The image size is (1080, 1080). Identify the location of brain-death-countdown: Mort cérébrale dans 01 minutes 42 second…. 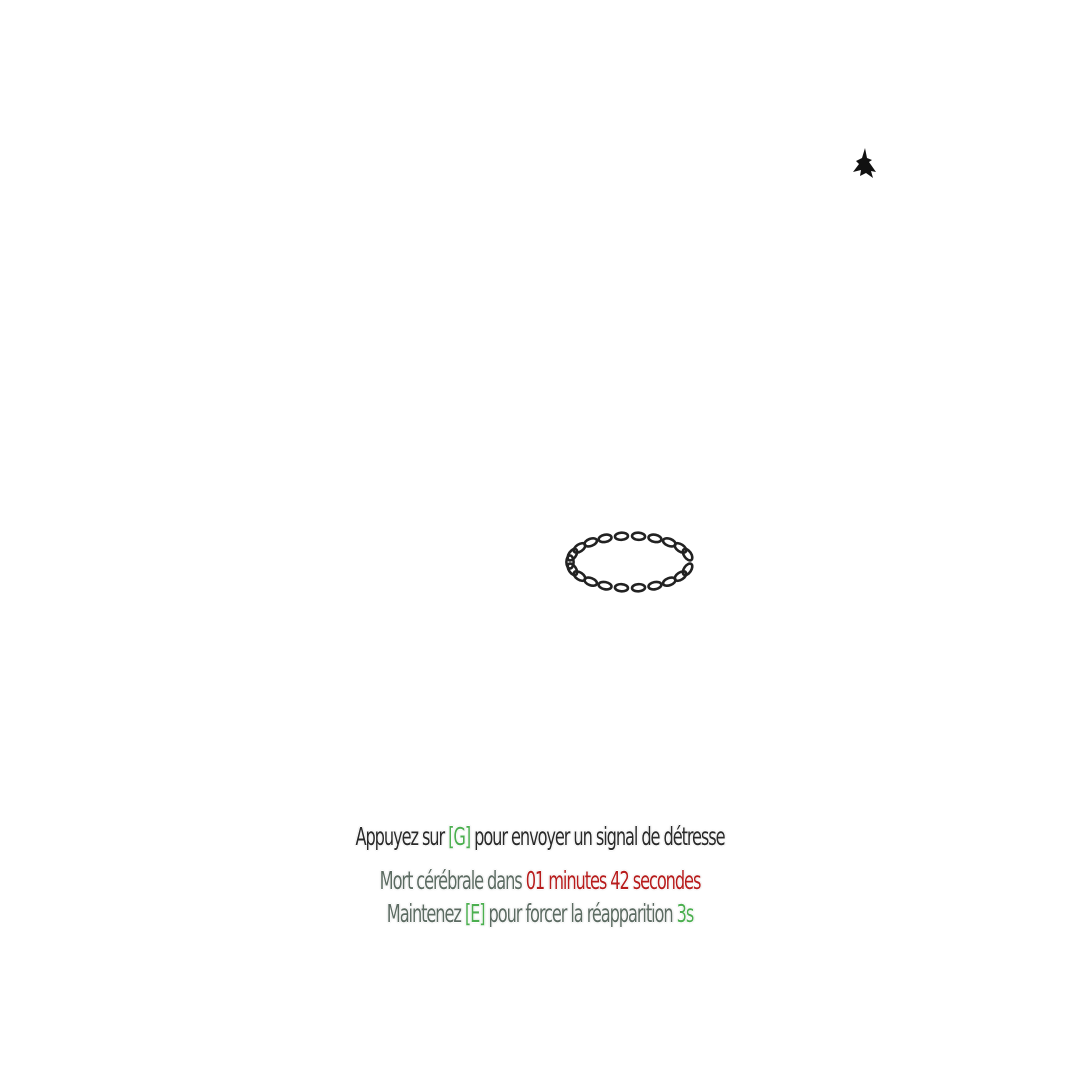
(540, 880).